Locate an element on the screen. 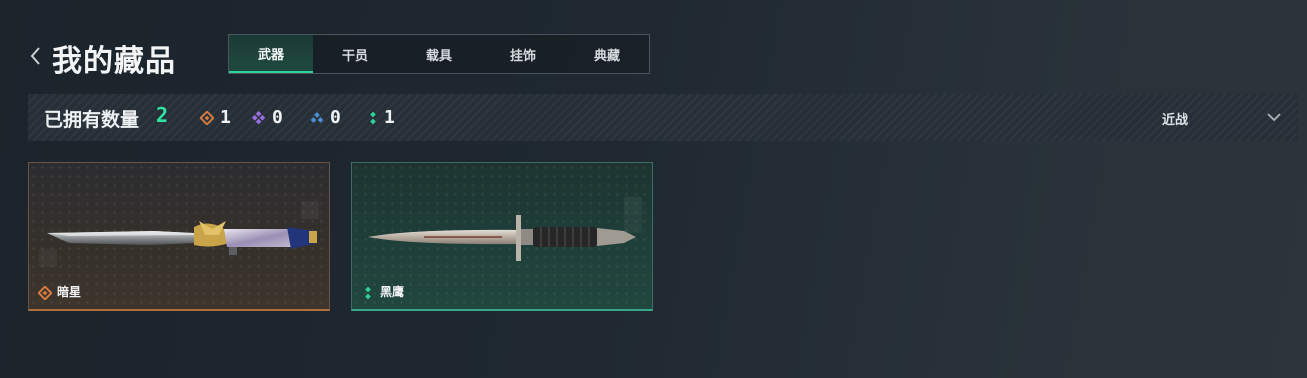 Image resolution: width=1307 pixels, height=378 pixels. tab-operators: 干员 is located at coordinates (355, 54).